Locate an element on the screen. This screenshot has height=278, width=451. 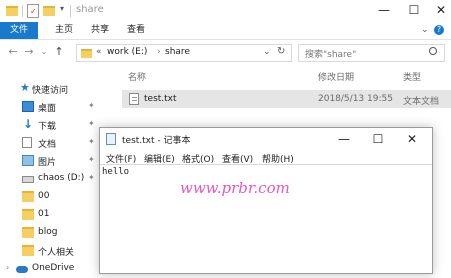
nav-item-folder-blog: blog is located at coordinates (50, 233).